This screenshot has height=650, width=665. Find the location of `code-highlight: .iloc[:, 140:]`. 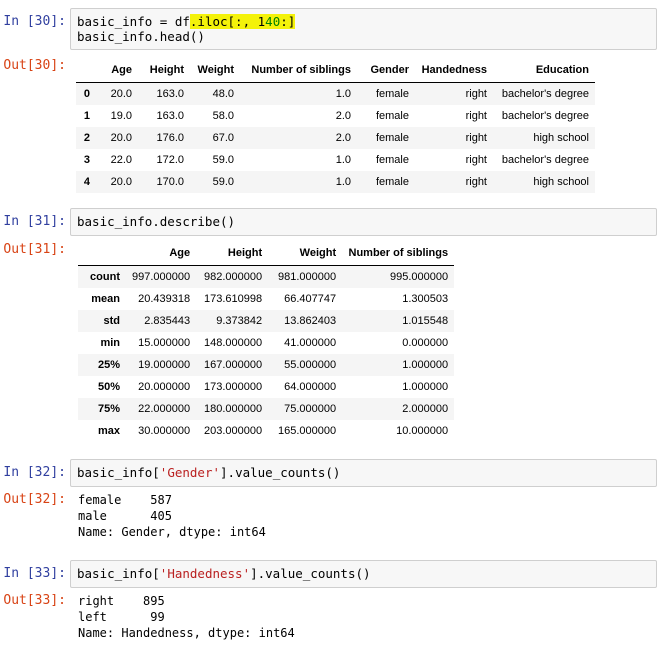

code-highlight: .iloc[:, 140:] is located at coordinates (242, 21).